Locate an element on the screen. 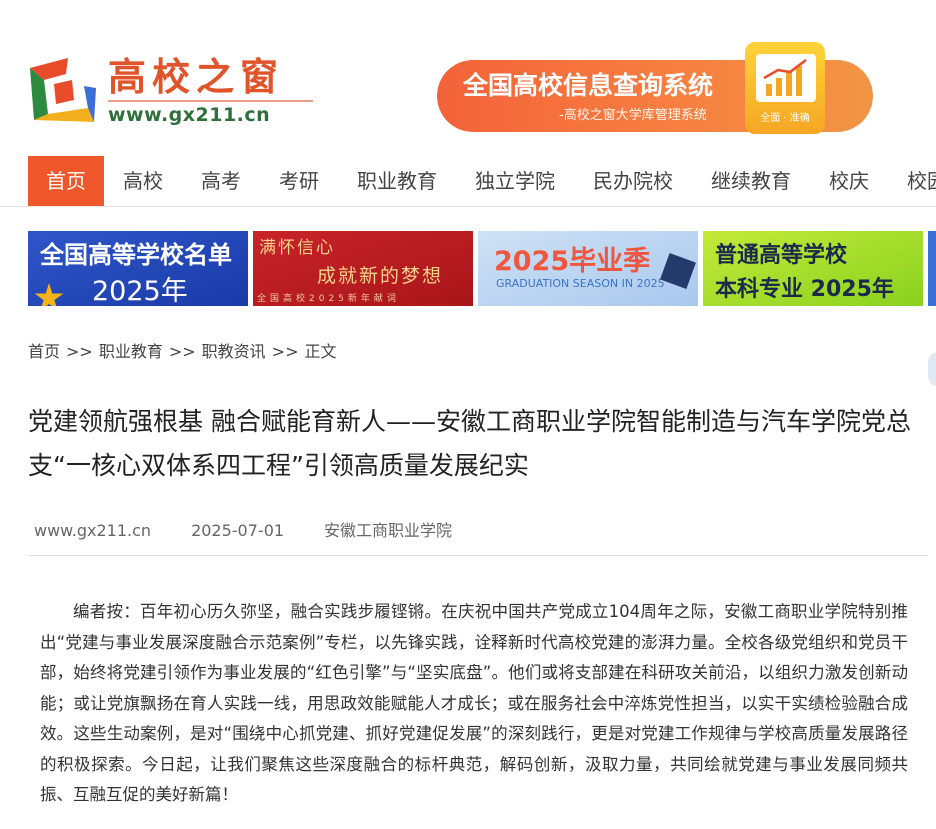 The image size is (936, 829). meta-divider is located at coordinates (478, 555).